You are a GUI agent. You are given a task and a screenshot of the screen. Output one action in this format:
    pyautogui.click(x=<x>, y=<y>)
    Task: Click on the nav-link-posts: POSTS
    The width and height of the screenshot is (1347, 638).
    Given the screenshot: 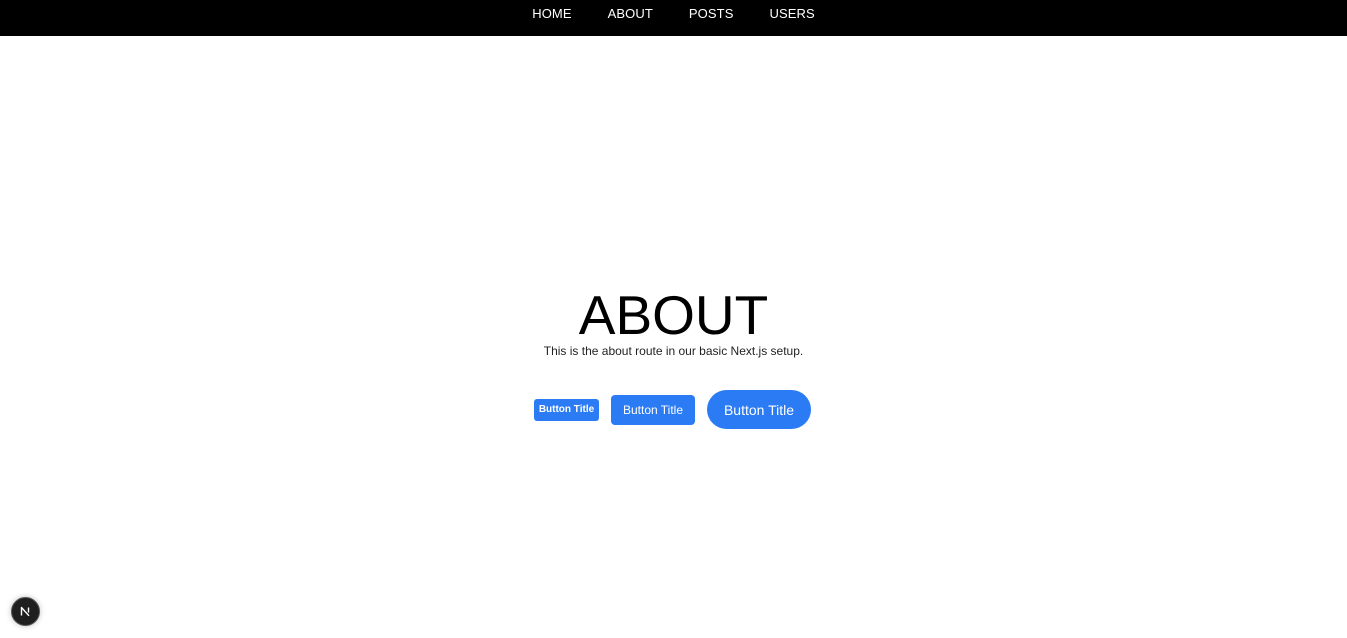 What is the action you would take?
    pyautogui.click(x=711, y=13)
    